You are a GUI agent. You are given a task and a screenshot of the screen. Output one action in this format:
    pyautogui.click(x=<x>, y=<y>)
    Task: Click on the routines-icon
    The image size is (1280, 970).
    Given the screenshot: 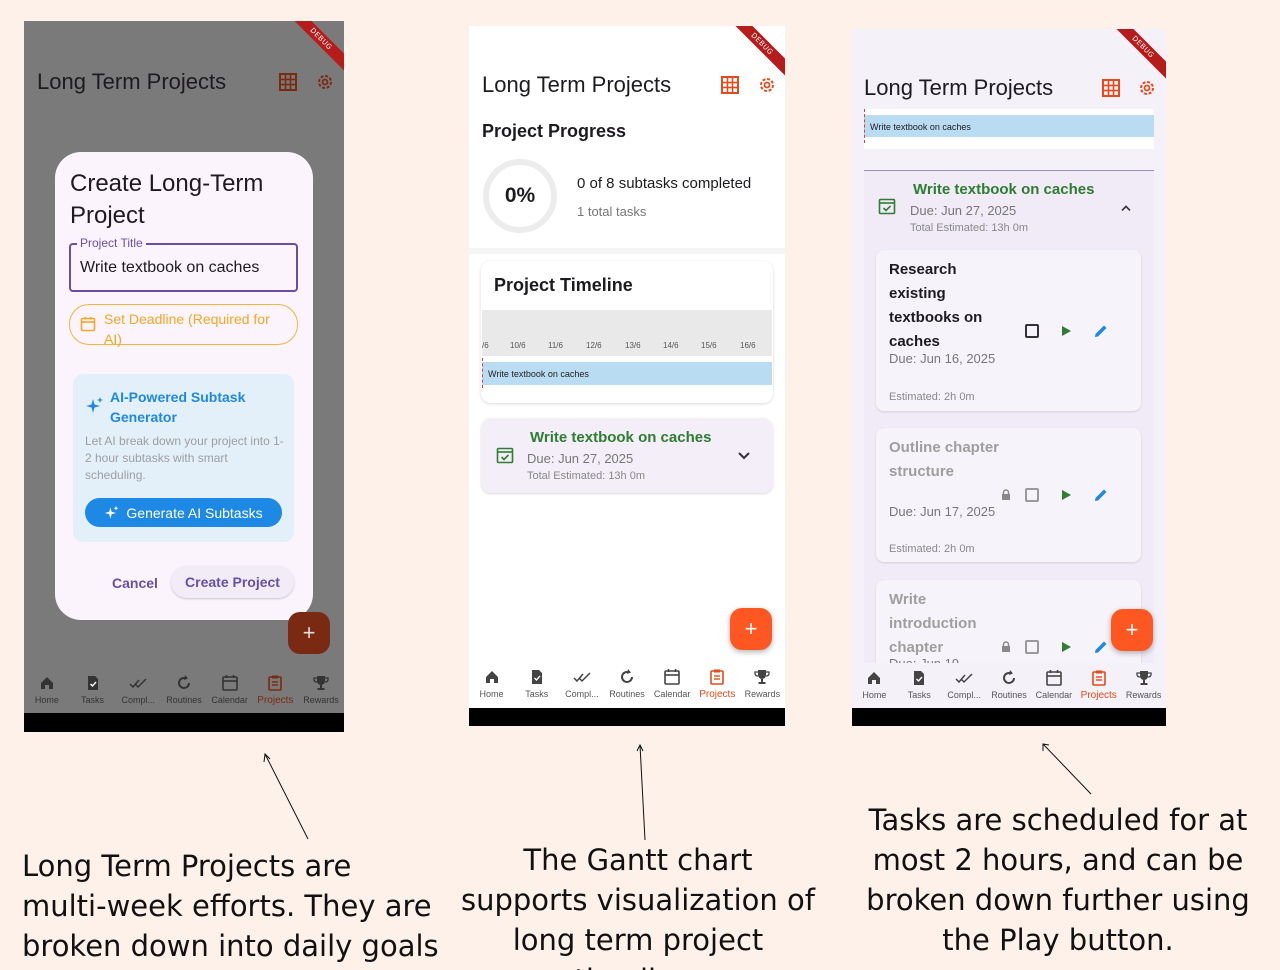 What is the action you would take?
    pyautogui.click(x=184, y=682)
    